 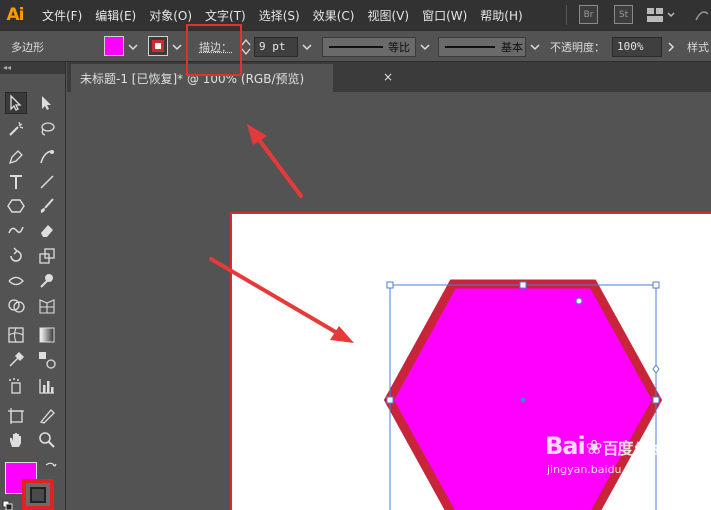 I want to click on direct-selection-tool, so click(x=47, y=103).